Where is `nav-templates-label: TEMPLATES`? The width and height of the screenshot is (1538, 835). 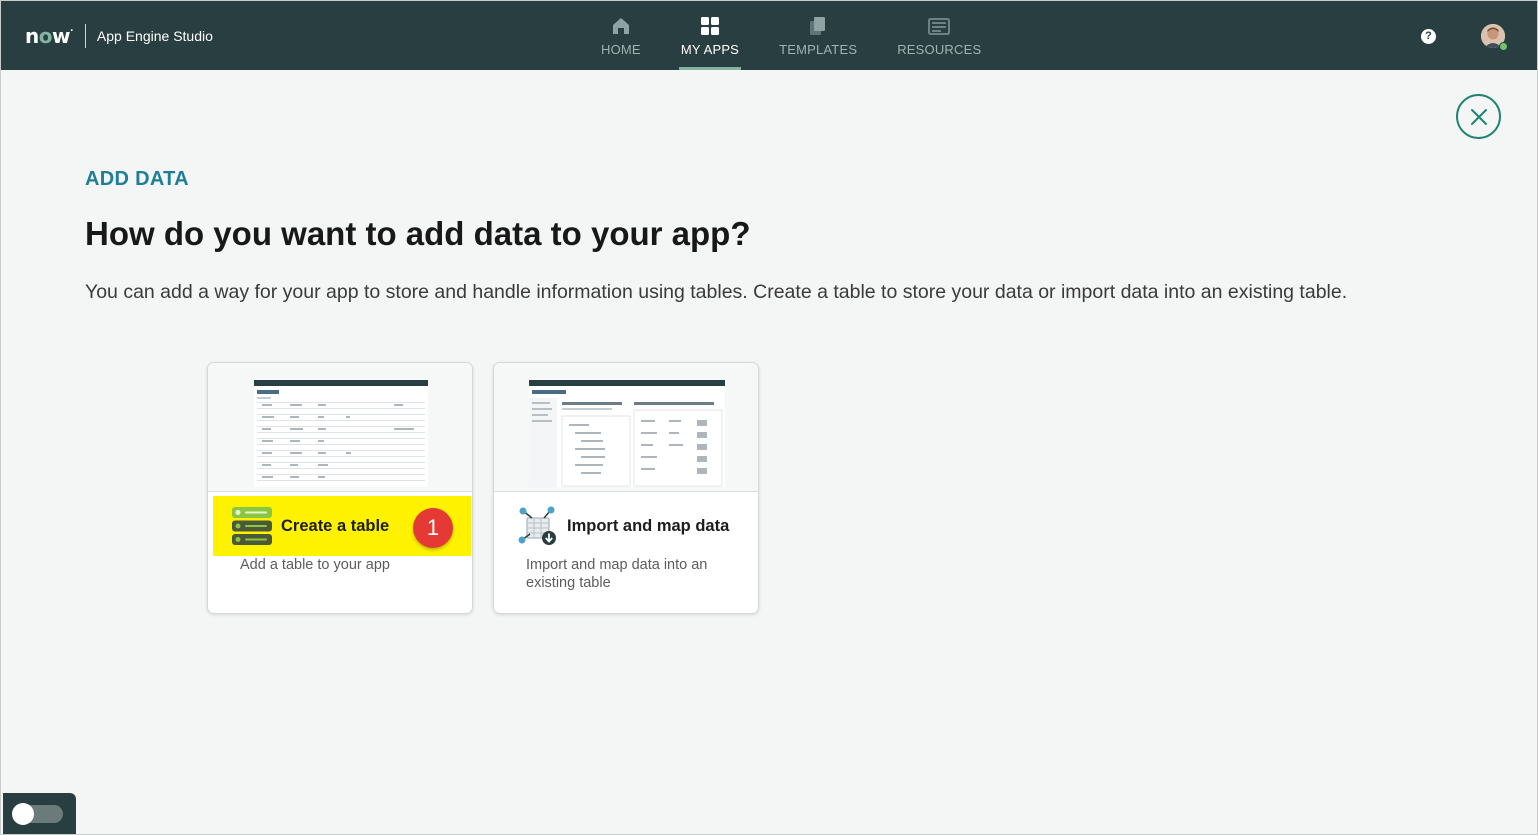
nav-templates-label: TEMPLATES is located at coordinates (818, 49).